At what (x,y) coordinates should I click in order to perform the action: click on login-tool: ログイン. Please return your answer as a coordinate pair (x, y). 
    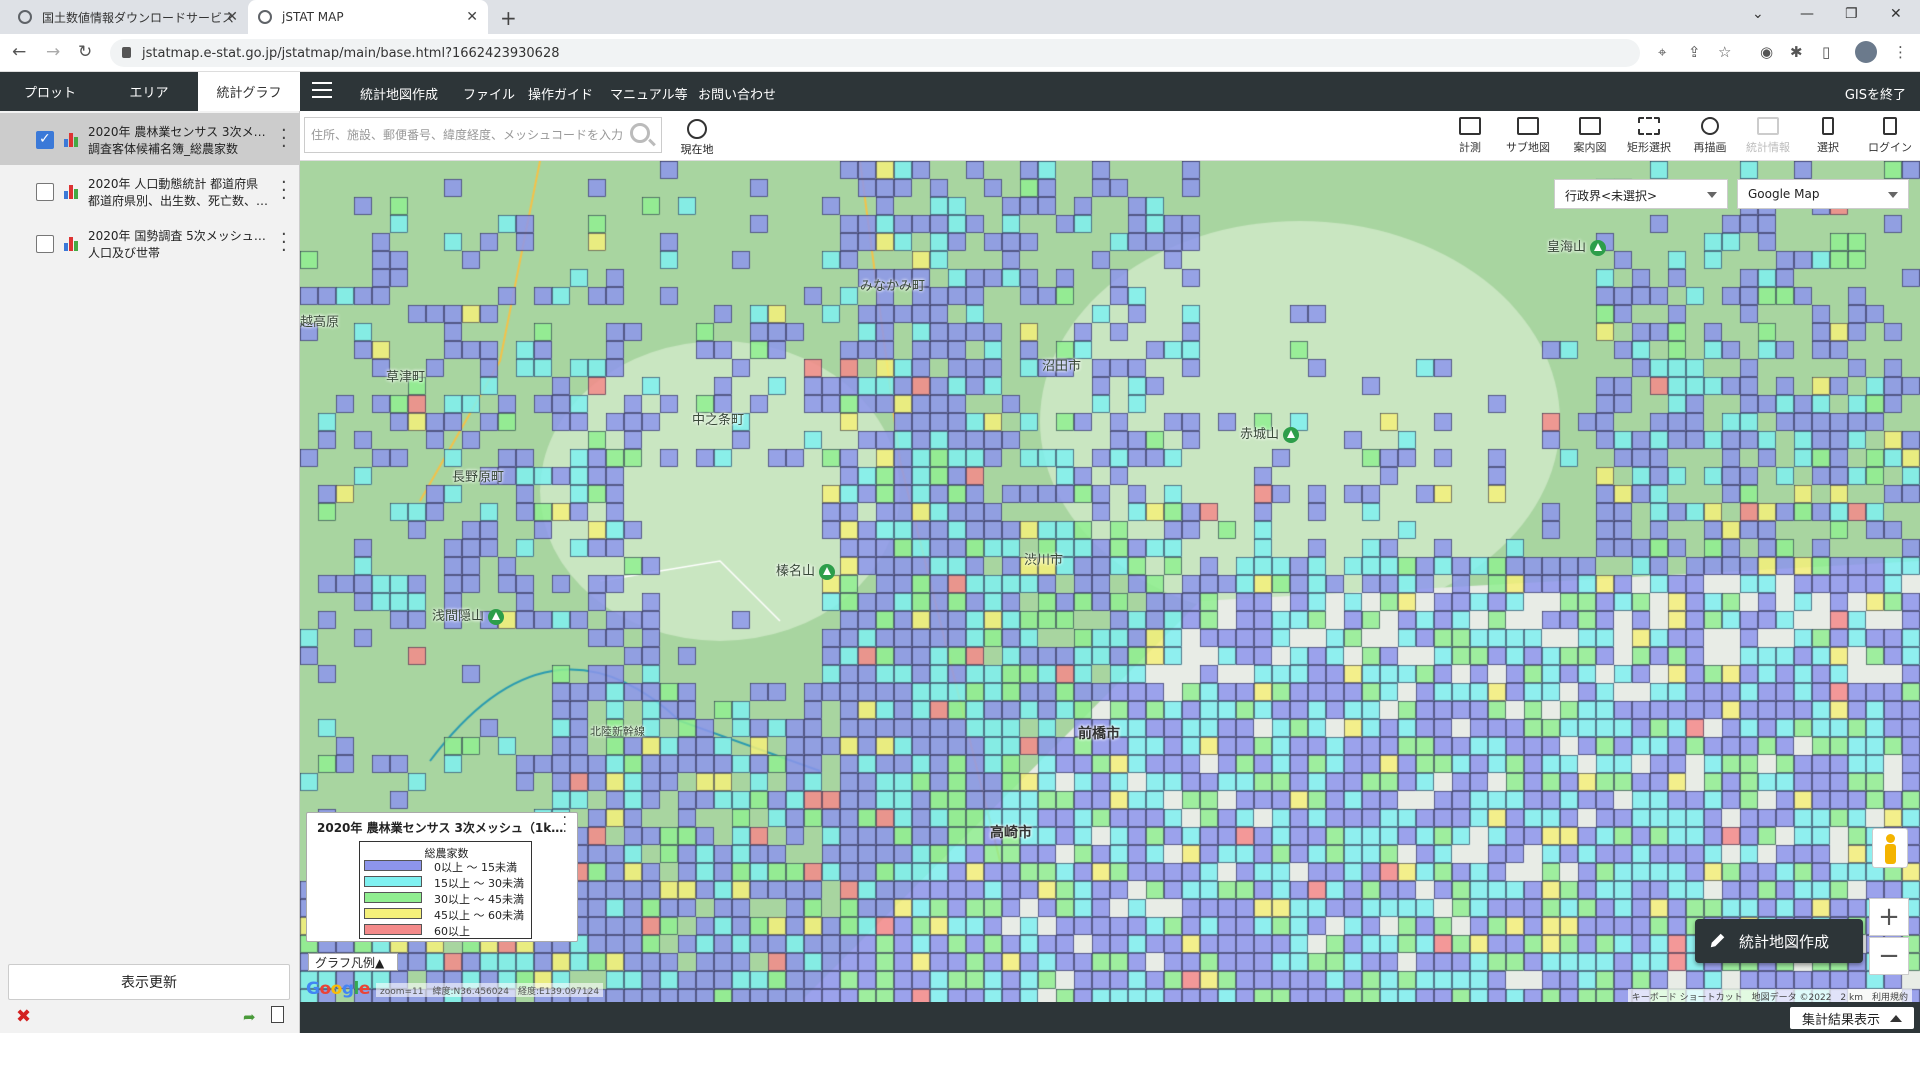
    Looking at the image, I should click on (1890, 136).